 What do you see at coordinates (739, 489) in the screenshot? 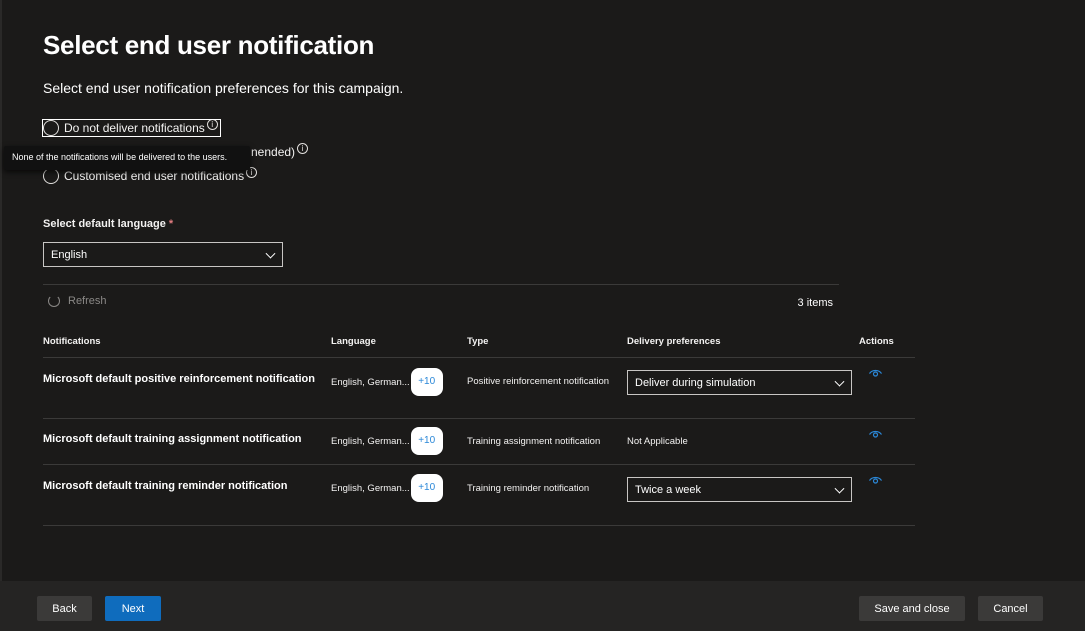
I see `delivery-preference-dropdown: Twice a week` at bounding box center [739, 489].